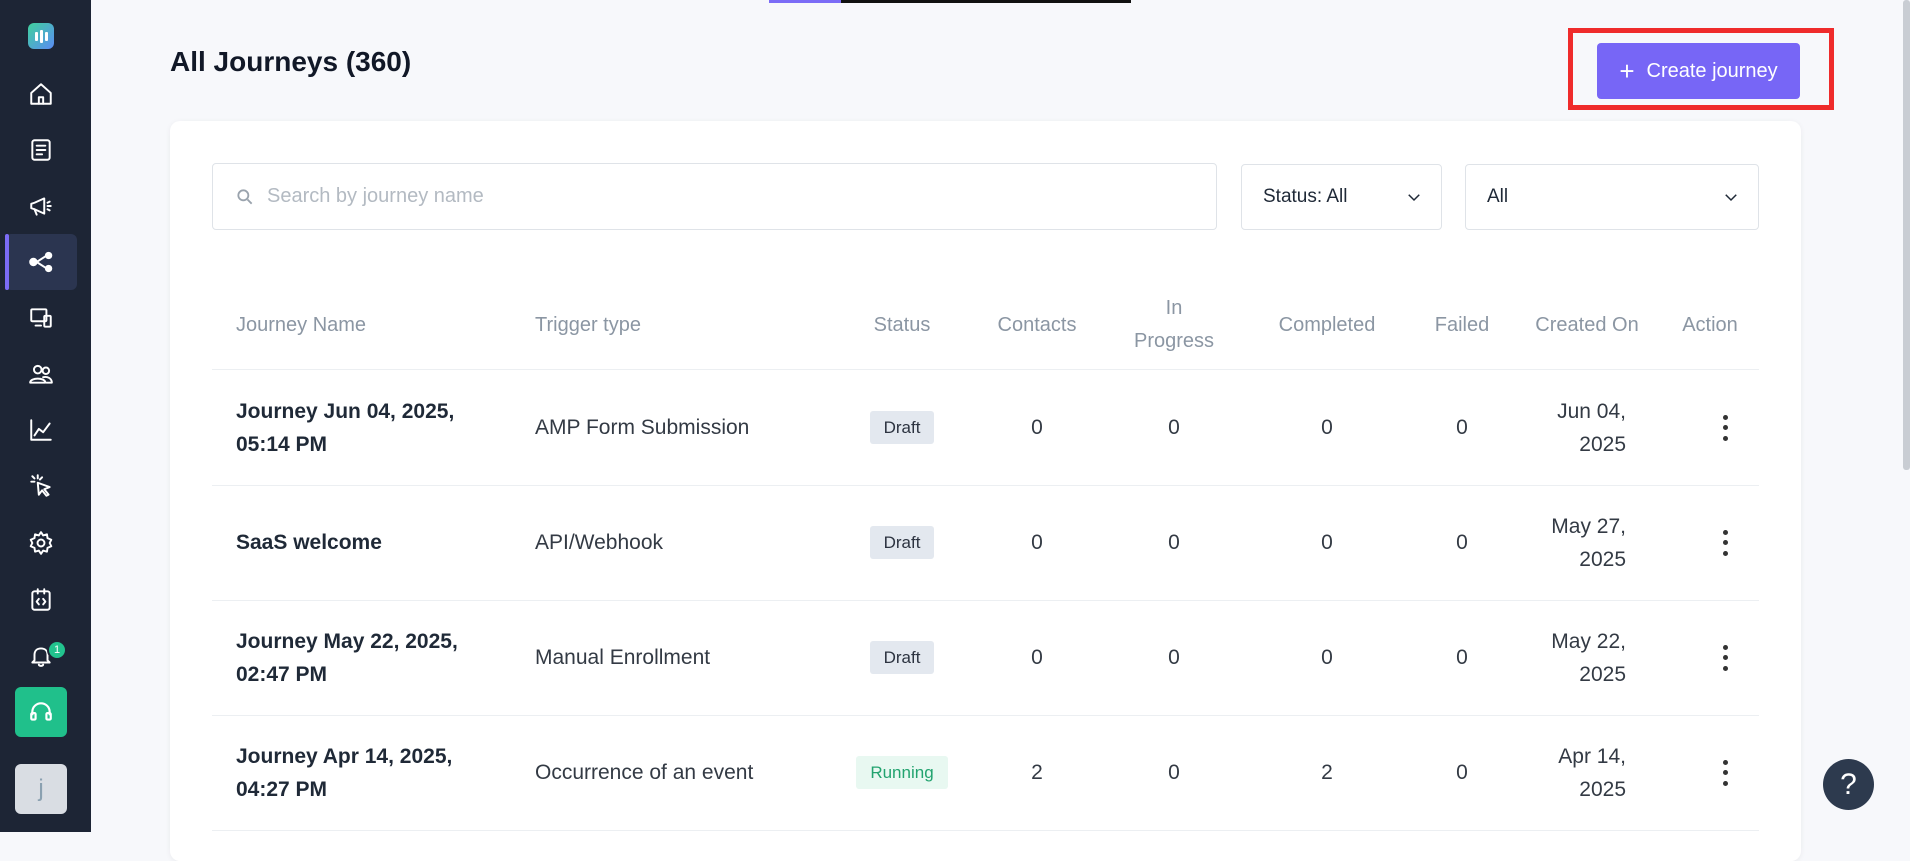  I want to click on home-icon, so click(41, 94).